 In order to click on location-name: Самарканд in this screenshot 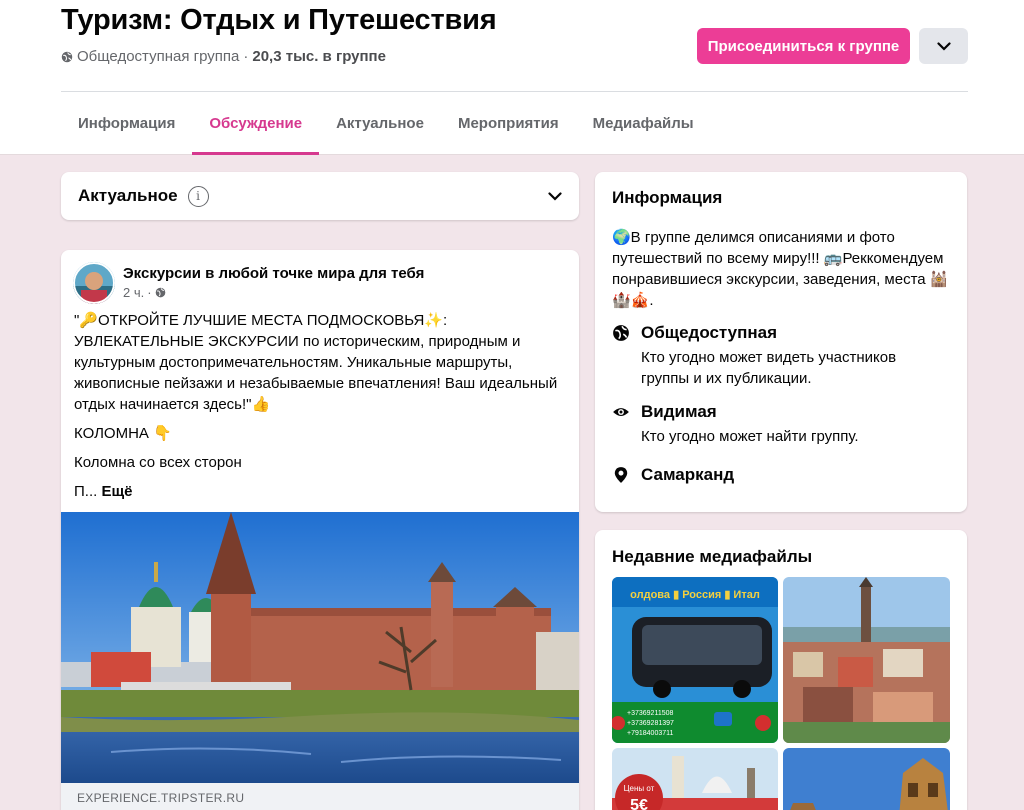, I will do `click(687, 475)`.